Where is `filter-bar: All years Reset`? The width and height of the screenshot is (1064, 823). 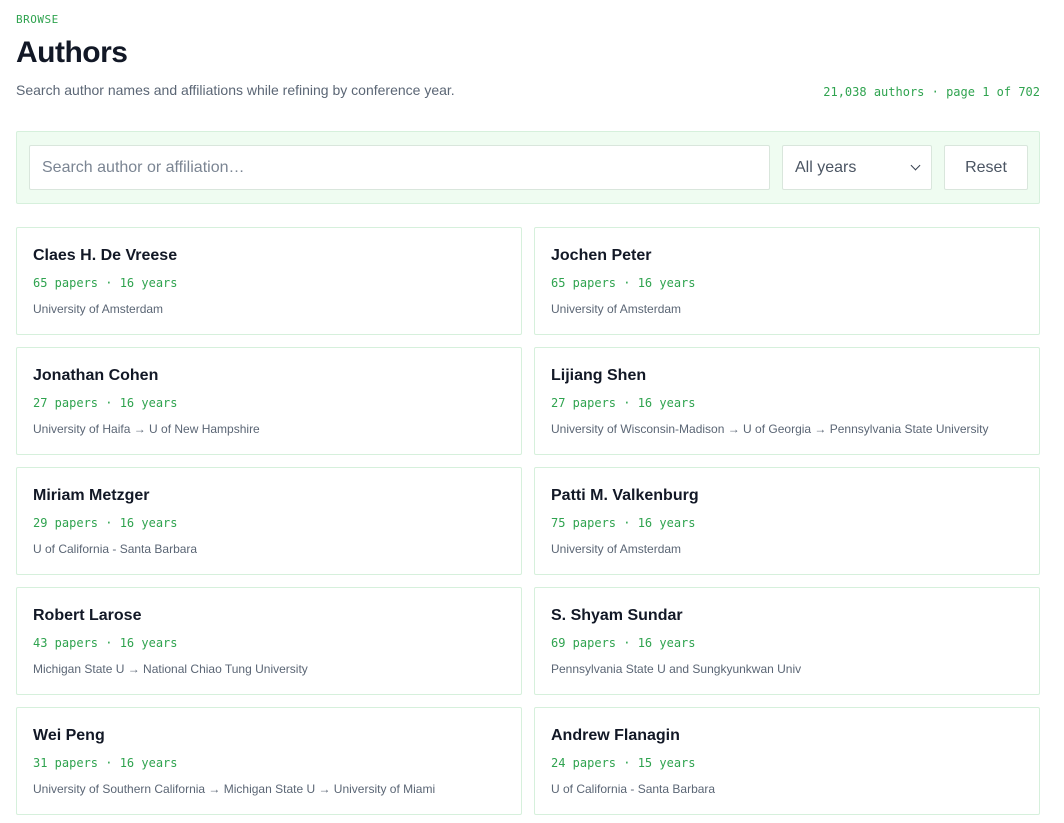
filter-bar: All years Reset is located at coordinates (528, 167).